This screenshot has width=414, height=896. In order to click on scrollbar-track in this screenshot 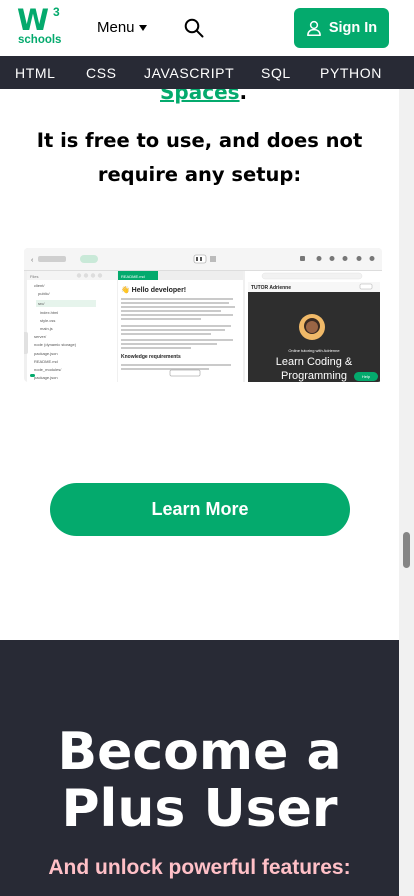, I will do `click(406, 448)`.